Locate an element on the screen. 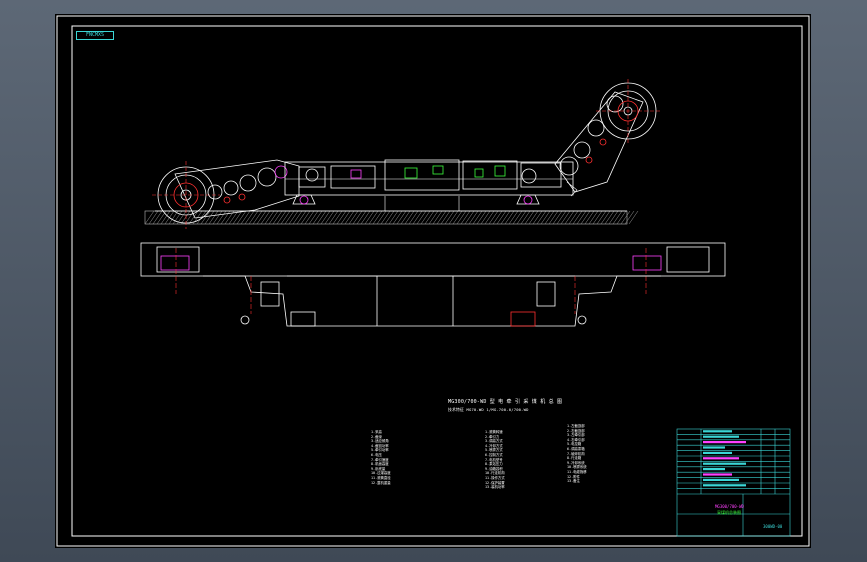 This screenshot has width=867, height=562. title-block is located at coordinates (733, 482).